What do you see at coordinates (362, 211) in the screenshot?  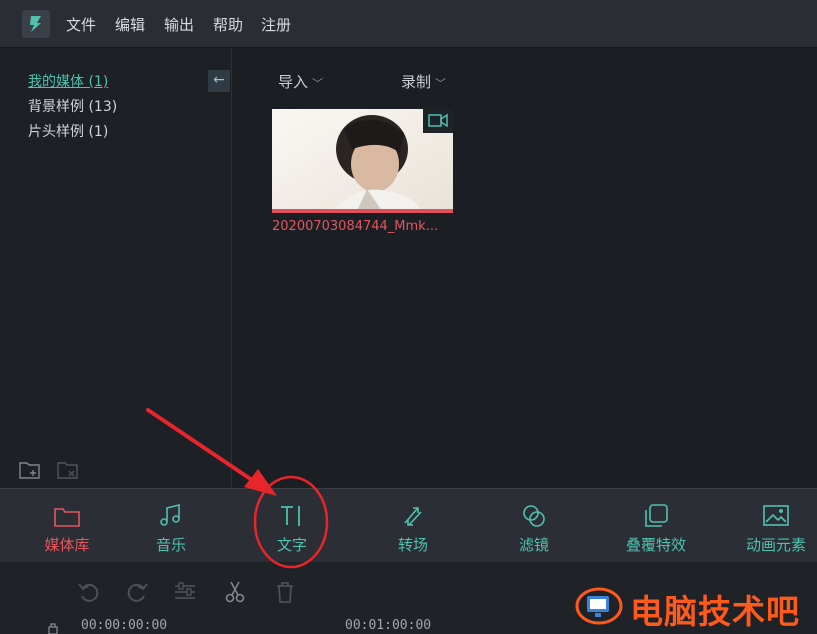 I see `thumbnail-selection-bar` at bounding box center [362, 211].